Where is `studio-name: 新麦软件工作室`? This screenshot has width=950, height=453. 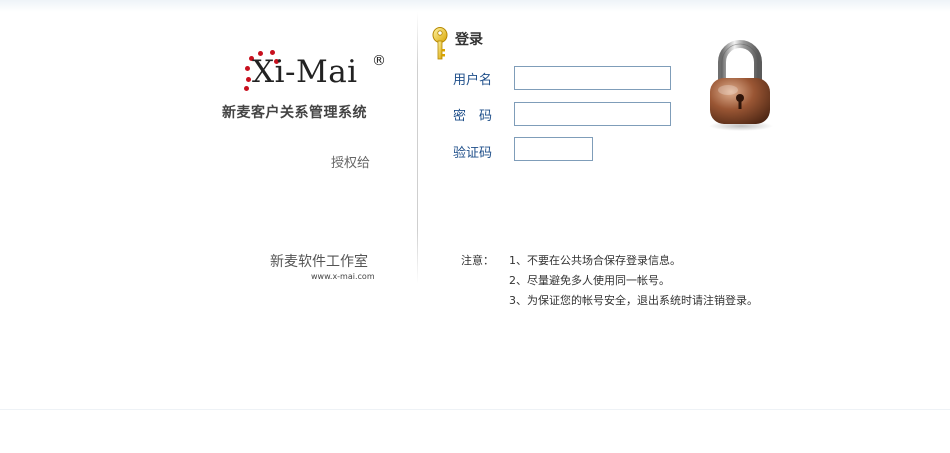 studio-name: 新麦软件工作室 is located at coordinates (319, 262).